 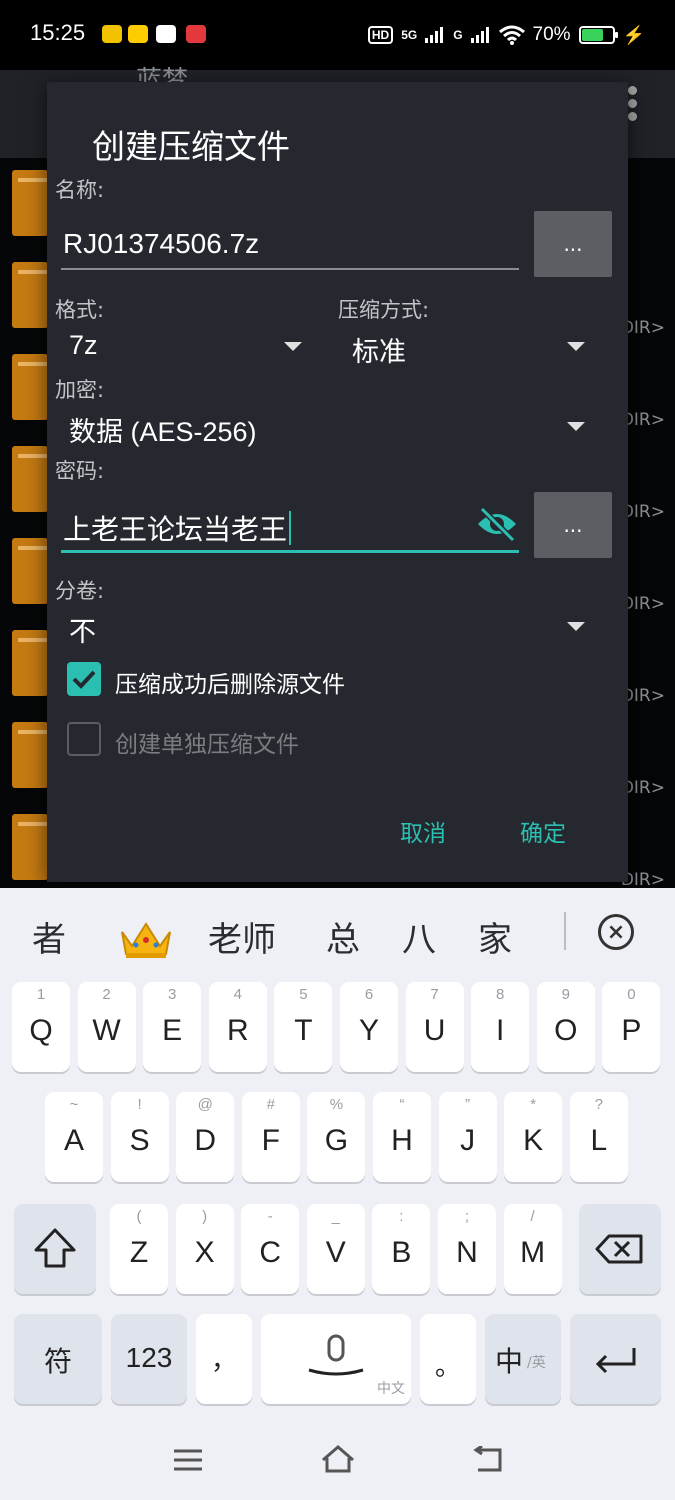 I want to click on format-label: 格式:, so click(x=80, y=310).